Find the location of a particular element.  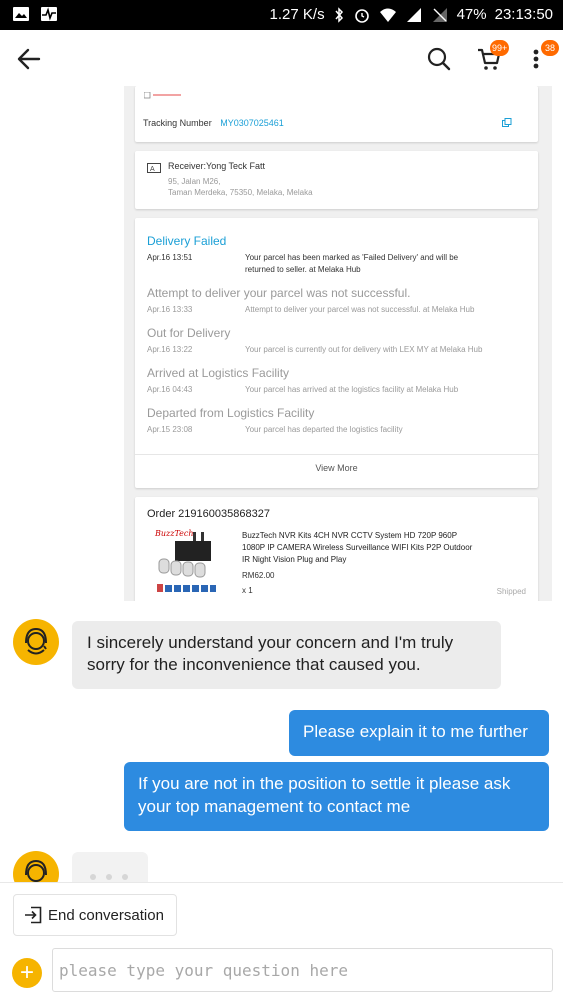

notification-count-badge: 38 is located at coordinates (550, 48).